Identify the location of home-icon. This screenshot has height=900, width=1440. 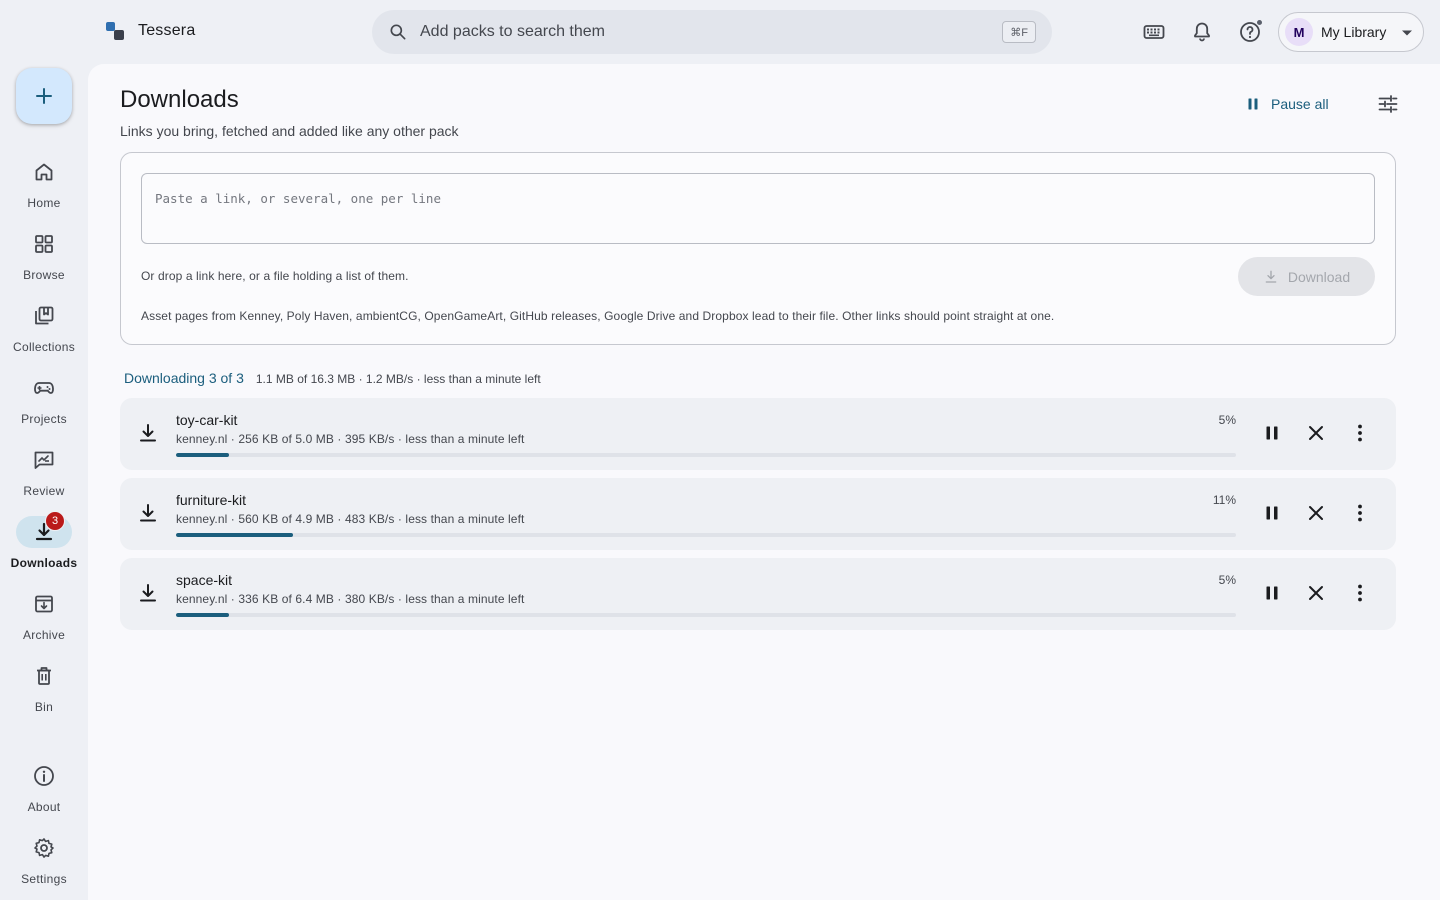
(44, 172).